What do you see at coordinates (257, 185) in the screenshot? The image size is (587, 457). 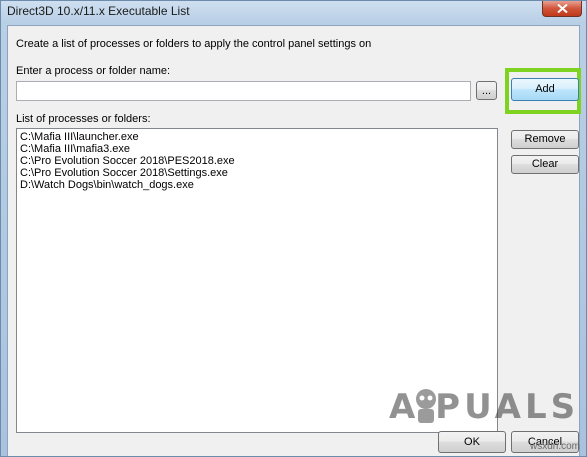 I see `list-item: D:\Watch Dogs\bin\watch_dogs.exe` at bounding box center [257, 185].